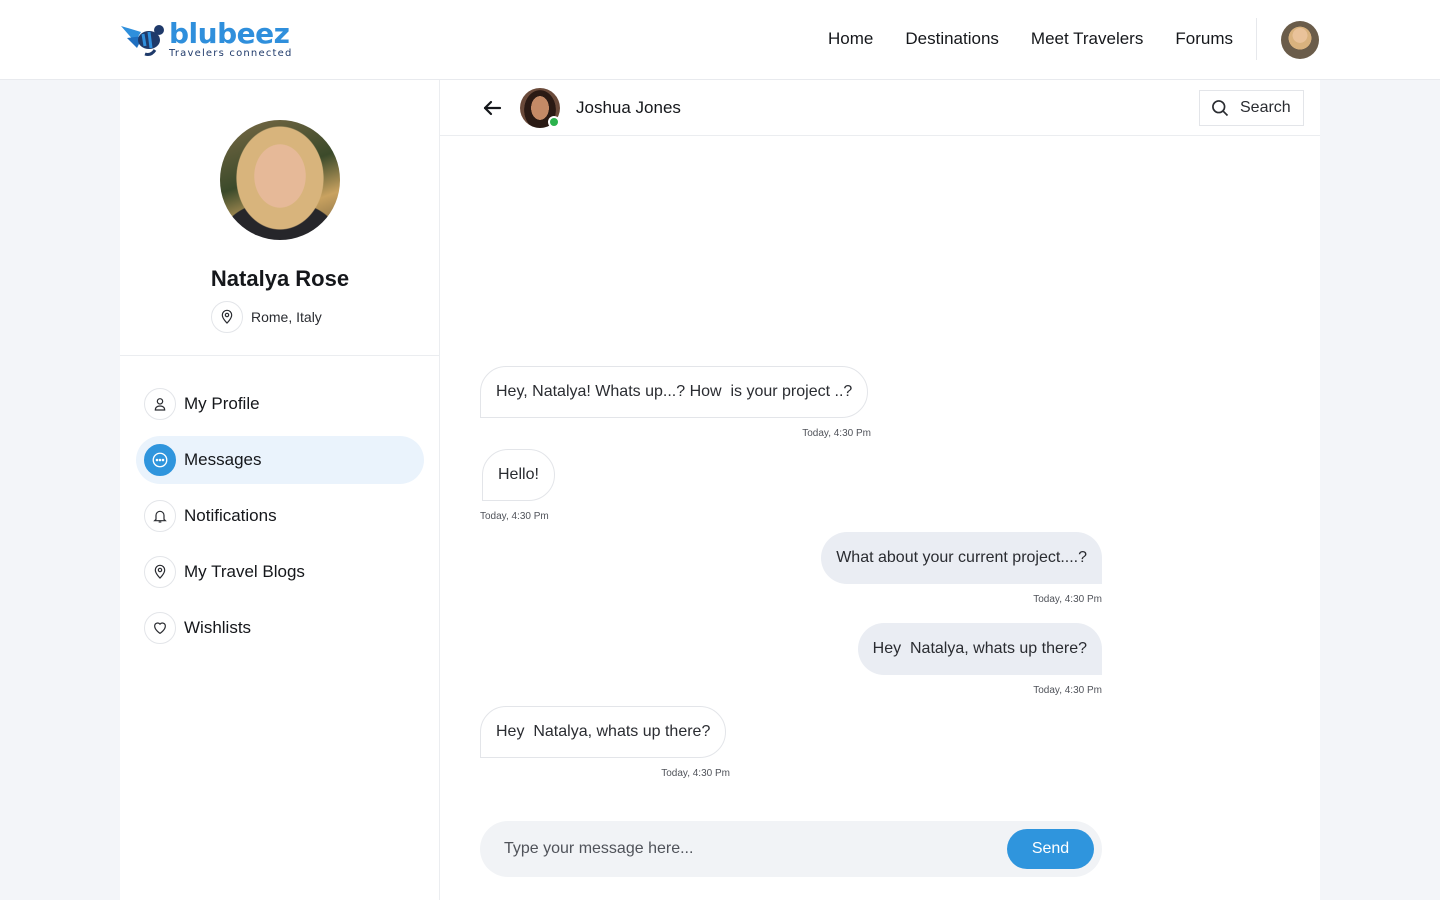  What do you see at coordinates (222, 403) in the screenshot?
I see `sidebar-item-label: My Profile` at bounding box center [222, 403].